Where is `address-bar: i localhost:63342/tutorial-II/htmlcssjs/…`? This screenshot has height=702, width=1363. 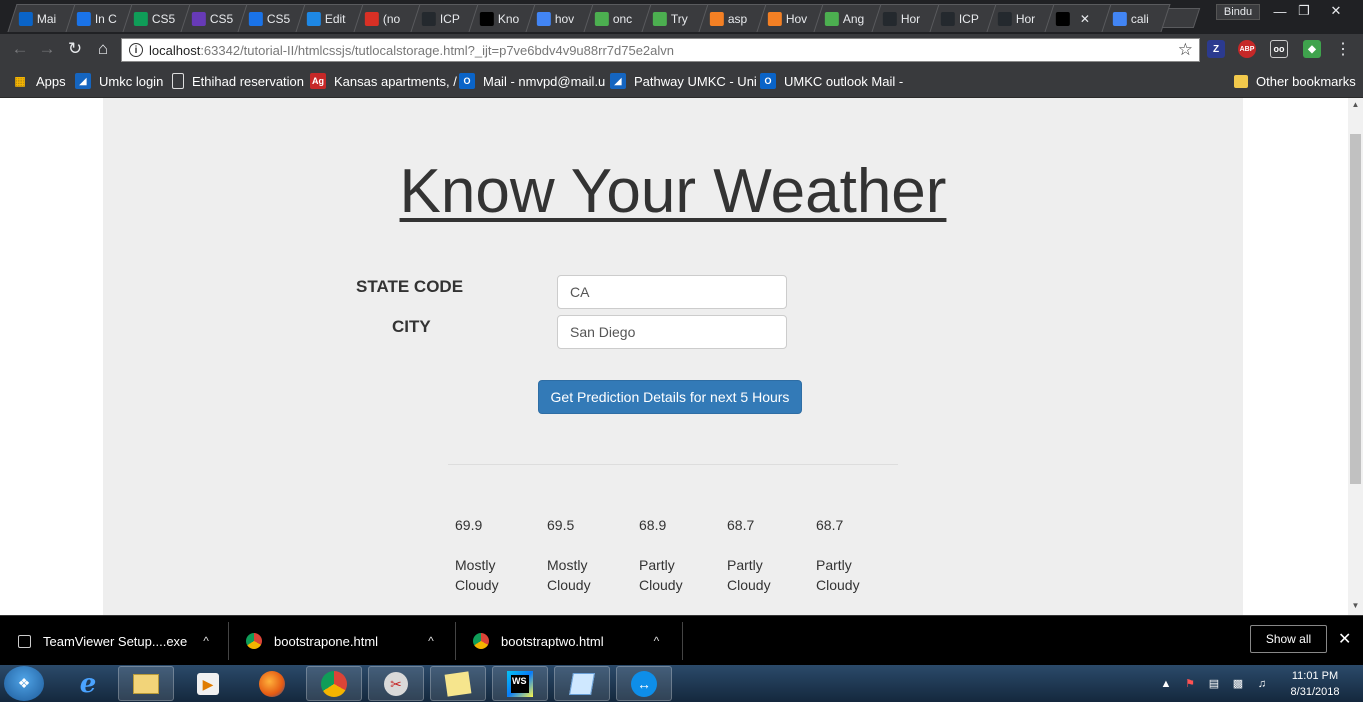 address-bar: i localhost:63342/tutorial-II/htmlcssjs/… is located at coordinates (660, 50).